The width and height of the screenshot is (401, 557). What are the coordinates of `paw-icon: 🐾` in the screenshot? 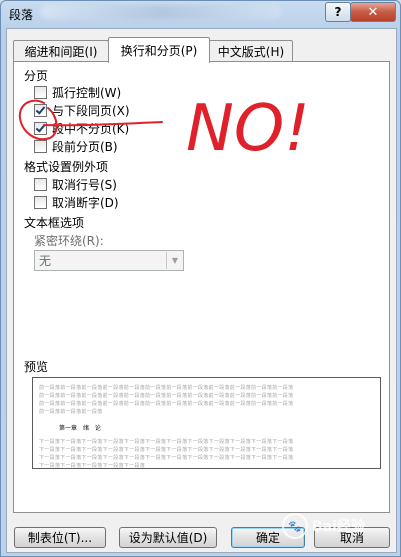 It's located at (295, 526).